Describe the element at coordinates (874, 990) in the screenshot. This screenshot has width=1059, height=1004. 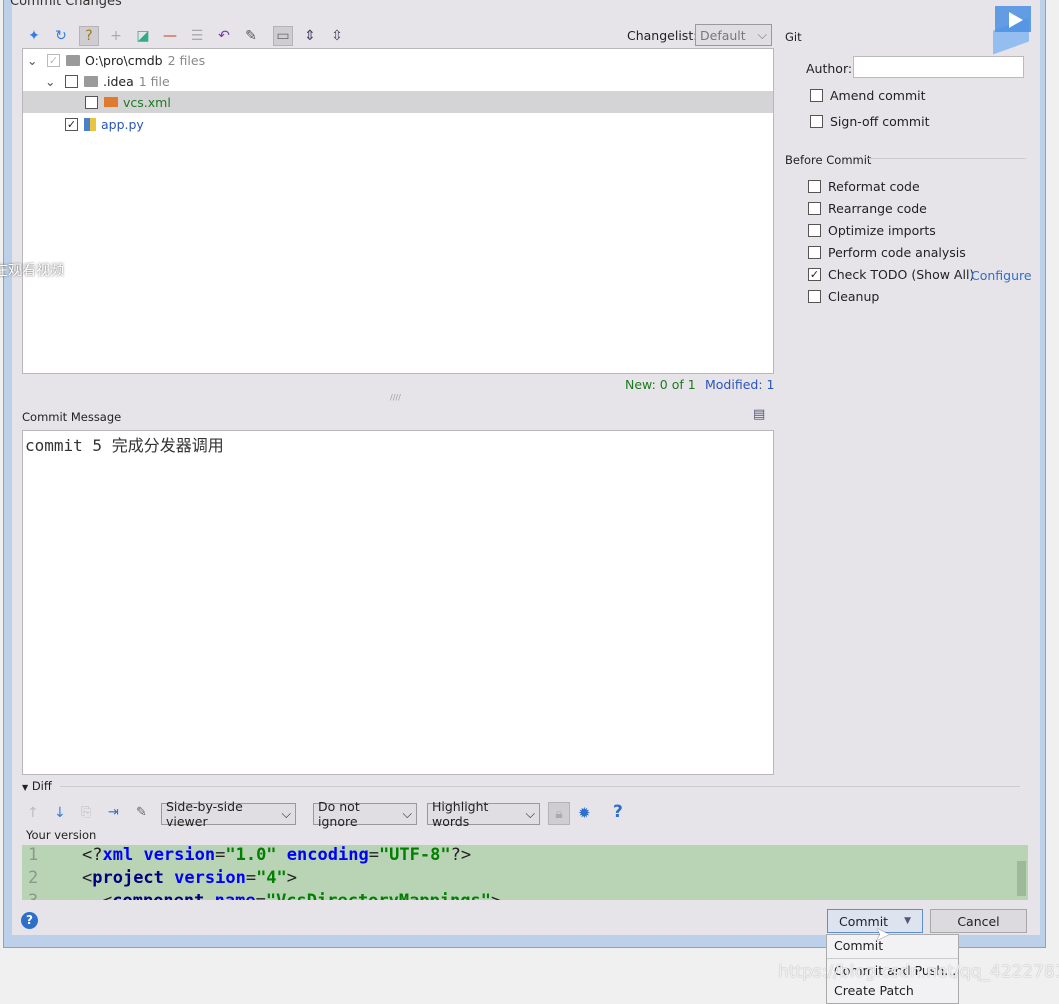
I see `menu-item-create-patch: Create Patch` at that location.